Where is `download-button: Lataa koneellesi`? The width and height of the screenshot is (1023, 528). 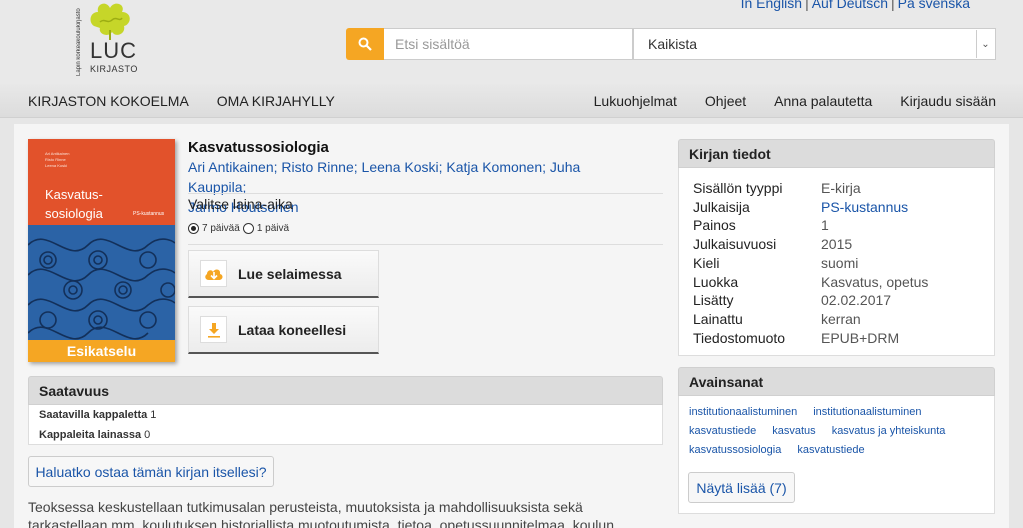 download-button: Lataa koneellesi is located at coordinates (283, 330).